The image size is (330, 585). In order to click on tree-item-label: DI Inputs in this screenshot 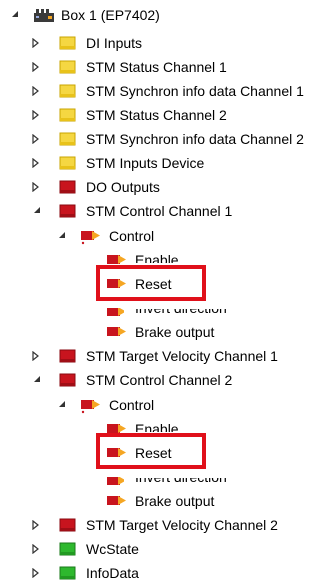, I will do `click(114, 43)`.